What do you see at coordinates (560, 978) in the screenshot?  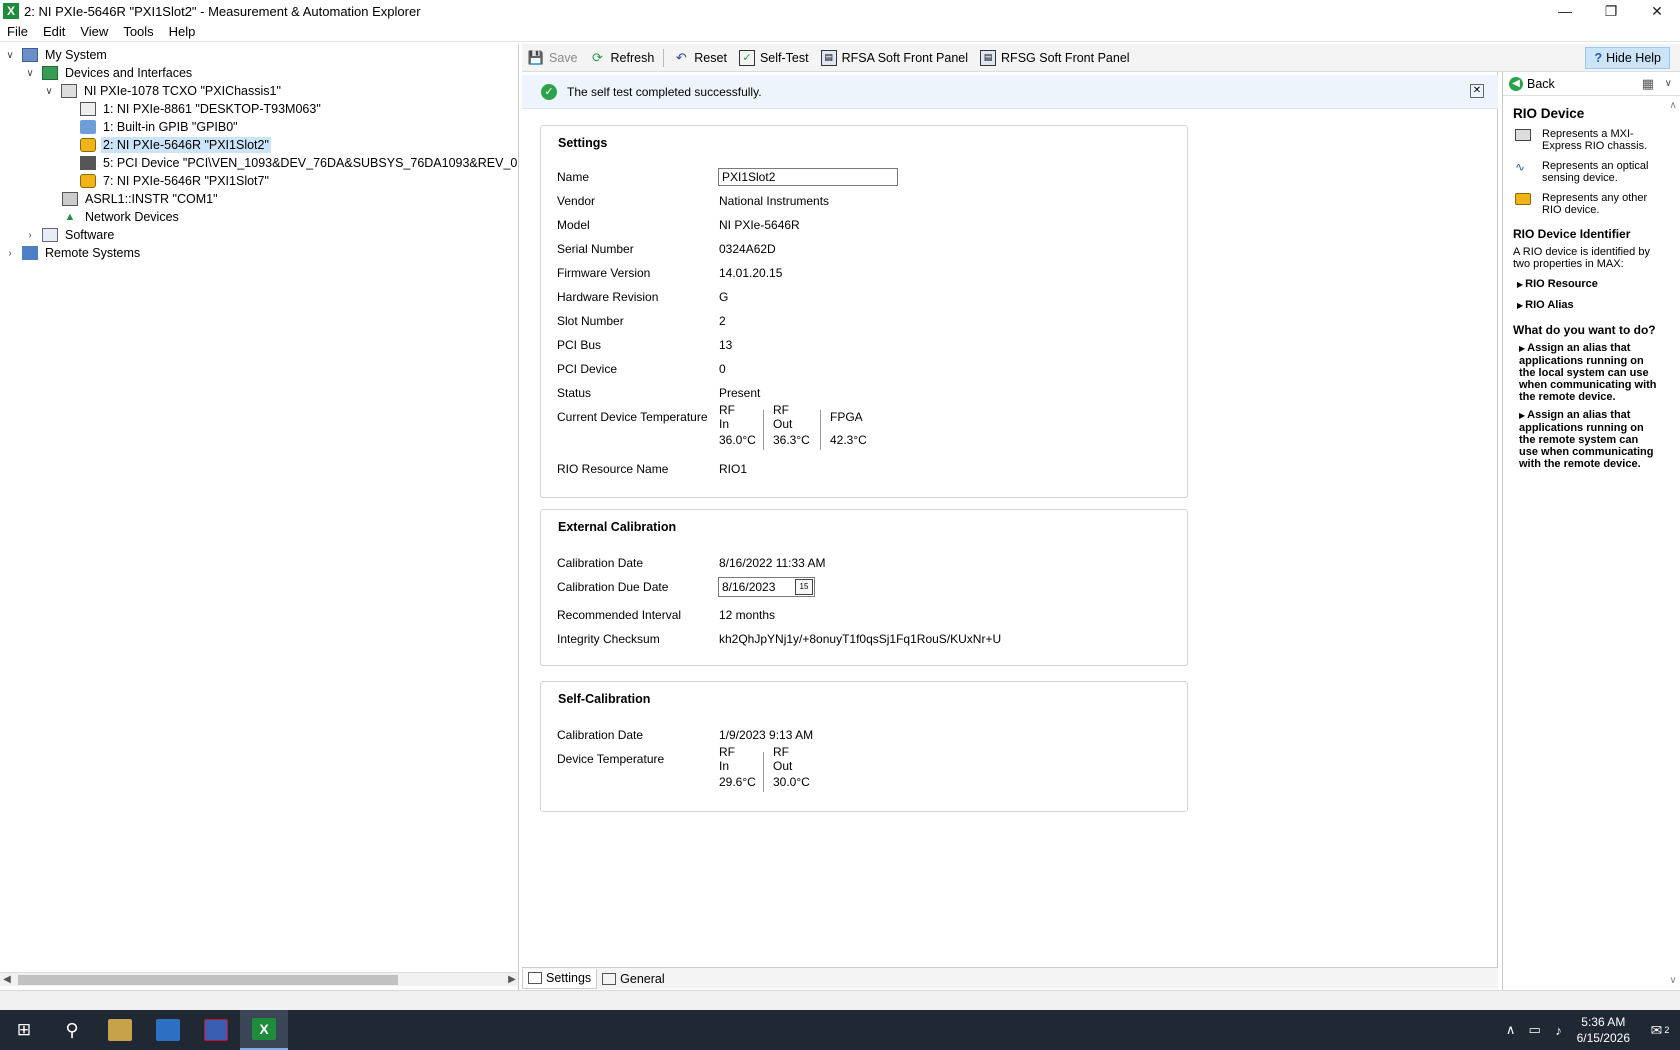 I see `tab-settings: Settings` at bounding box center [560, 978].